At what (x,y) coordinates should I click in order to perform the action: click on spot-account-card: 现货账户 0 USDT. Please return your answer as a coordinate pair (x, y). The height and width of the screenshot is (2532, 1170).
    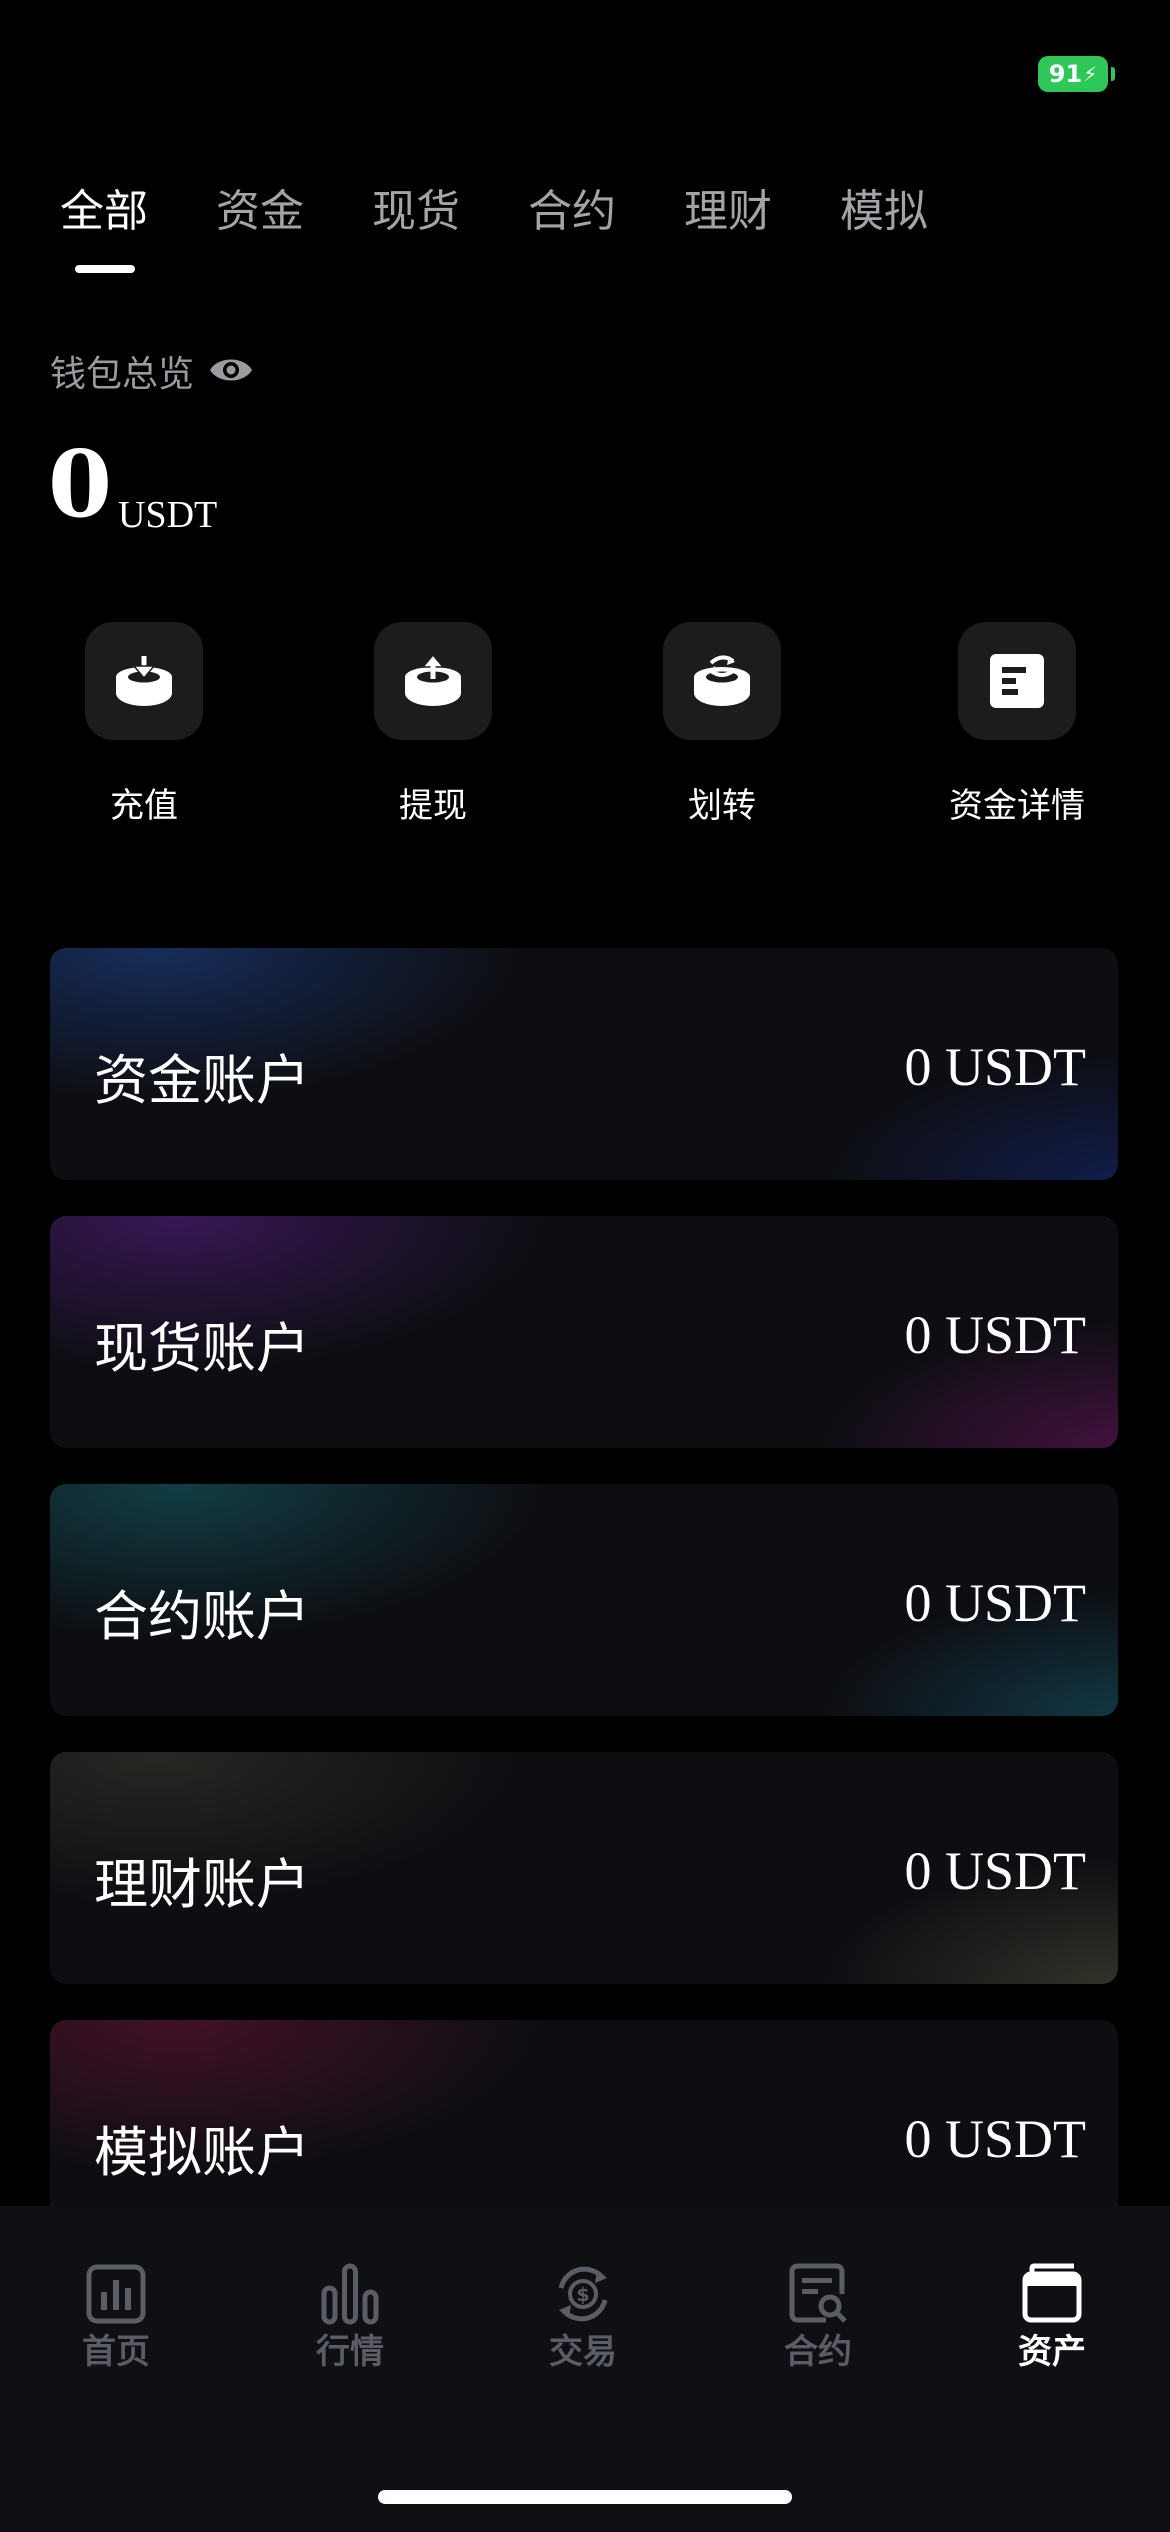
    Looking at the image, I should click on (584, 1332).